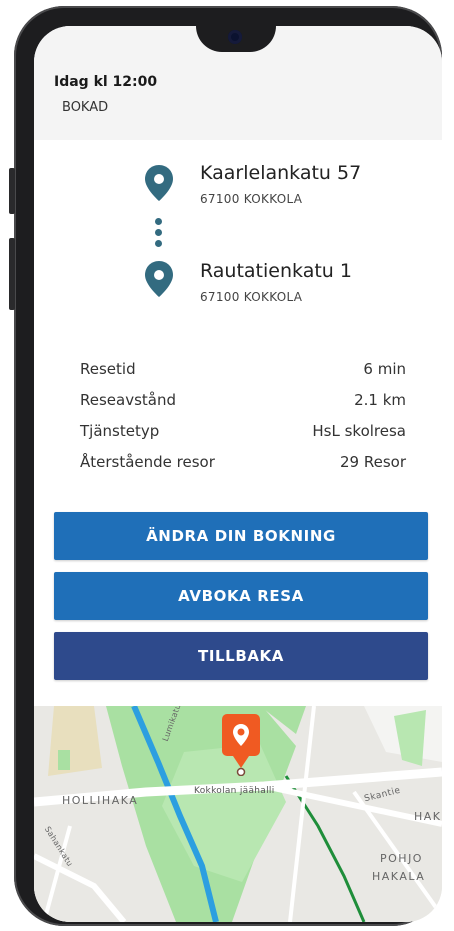 The width and height of the screenshot is (454, 931). What do you see at coordinates (241, 536) in the screenshot?
I see `change-booking-button: ÄNDRA DIN BOKNING` at bounding box center [241, 536].